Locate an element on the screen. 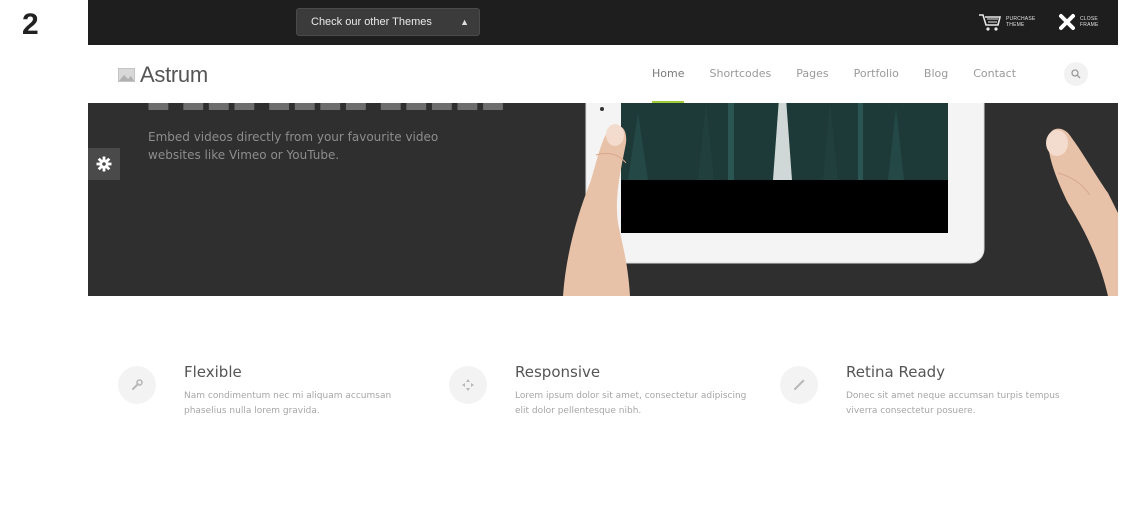 The image size is (1123, 505). close-frame-button: Close Frame is located at coordinates (1081, 22).